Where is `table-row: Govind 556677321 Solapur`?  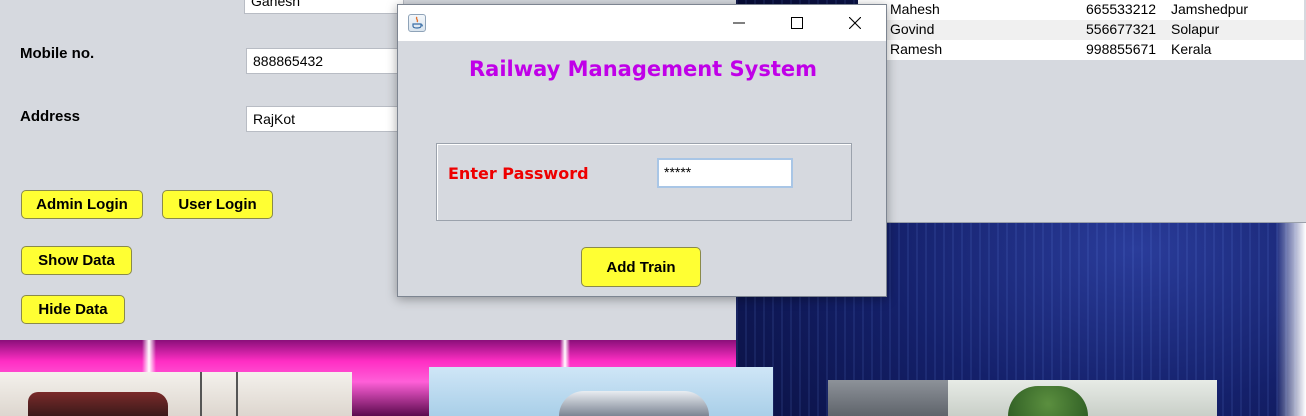
table-row: Govind 556677321 Solapur is located at coordinates (1081, 30).